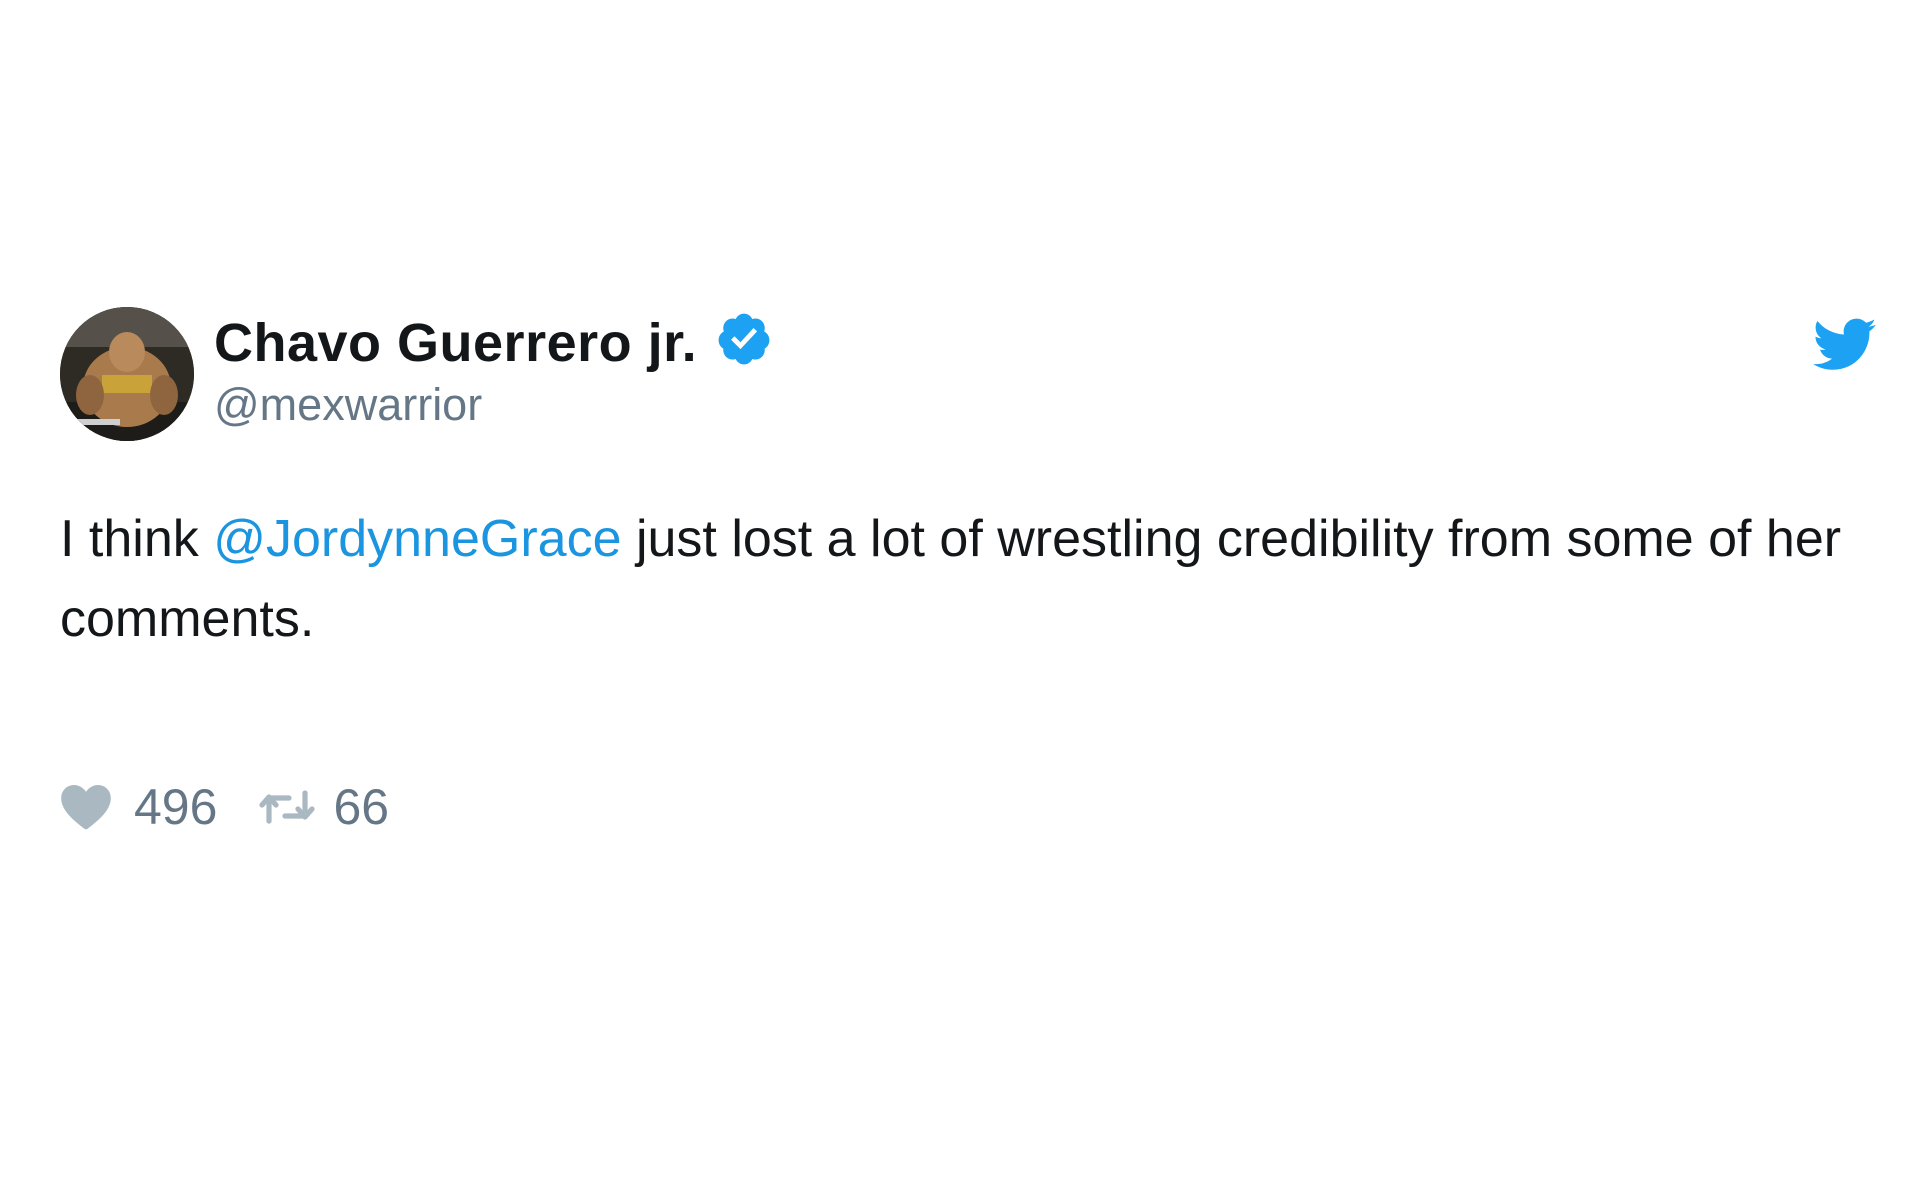 The image size is (1920, 1200). What do you see at coordinates (455, 343) in the screenshot?
I see `display-name: Chavo Guerrero jr.` at bounding box center [455, 343].